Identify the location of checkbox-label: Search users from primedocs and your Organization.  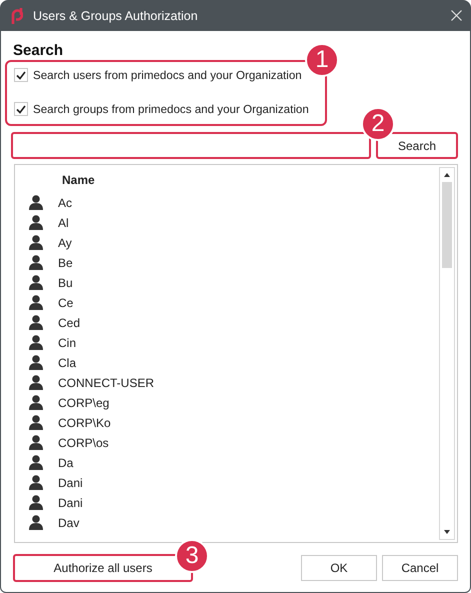
(167, 75).